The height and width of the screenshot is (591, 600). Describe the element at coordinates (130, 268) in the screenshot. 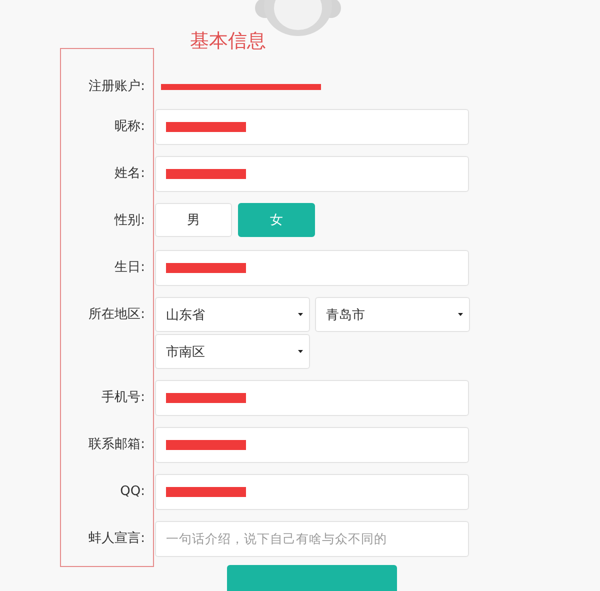

I see `field-label: 生日:` at that location.